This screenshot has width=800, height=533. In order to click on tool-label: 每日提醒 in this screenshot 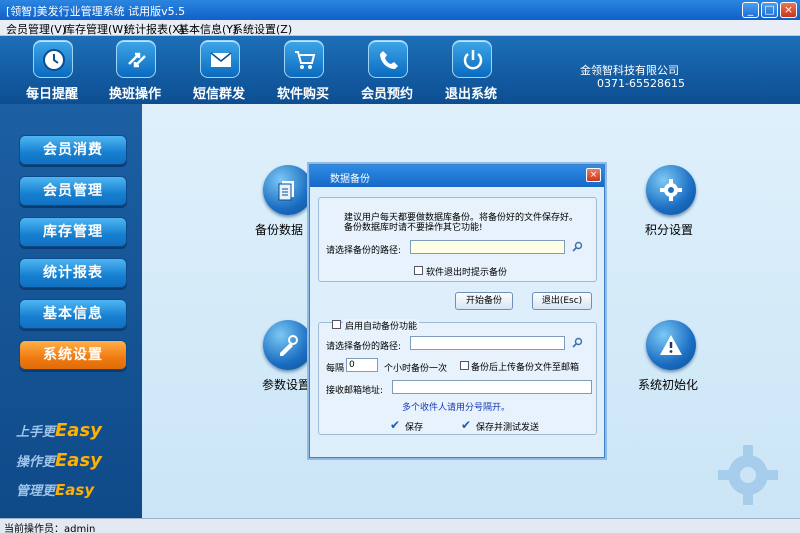, I will do `click(51, 94)`.